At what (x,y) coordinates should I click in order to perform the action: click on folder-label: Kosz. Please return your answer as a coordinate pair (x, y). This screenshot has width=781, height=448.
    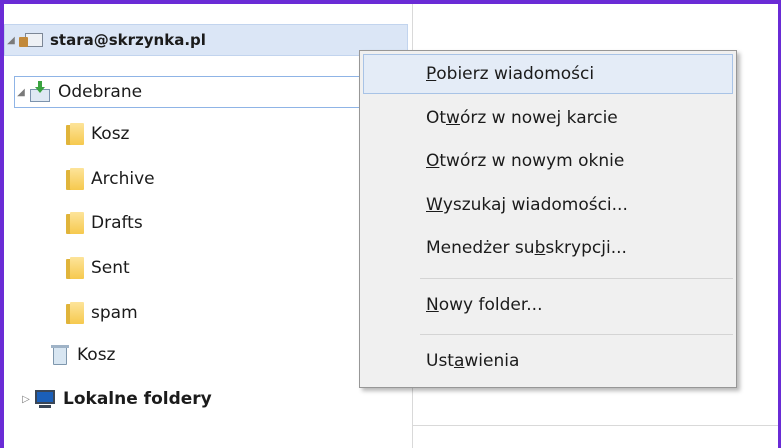
    Looking at the image, I should click on (110, 134).